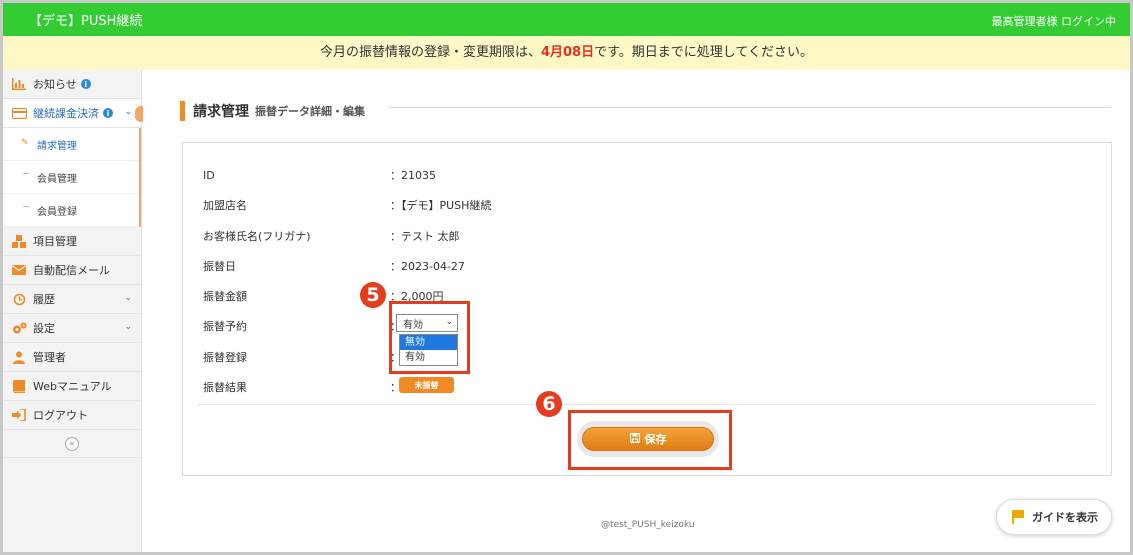 Image resolution: width=1133 pixels, height=555 pixels. What do you see at coordinates (646, 404) in the screenshot?
I see `card-divider` at bounding box center [646, 404].